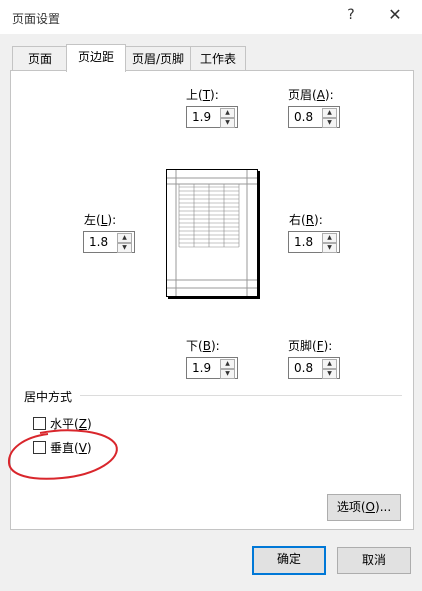 This screenshot has height=591, width=422. What do you see at coordinates (62, 454) in the screenshot?
I see `red-annotation-circle` at bounding box center [62, 454].